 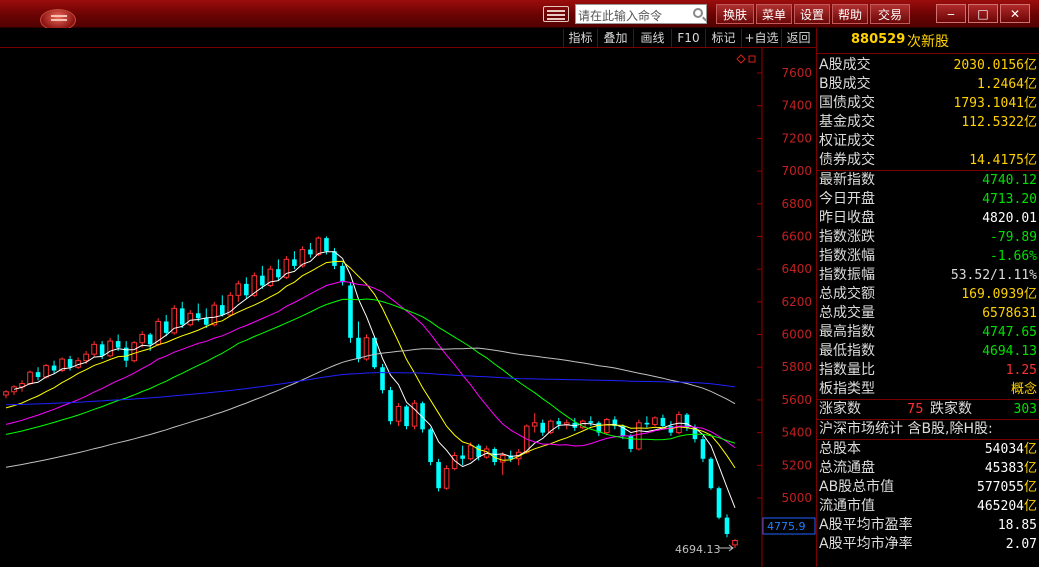 What do you see at coordinates (995, 65) in the screenshot?
I see `quote-row-0-value: 2030.0156亿` at bounding box center [995, 65].